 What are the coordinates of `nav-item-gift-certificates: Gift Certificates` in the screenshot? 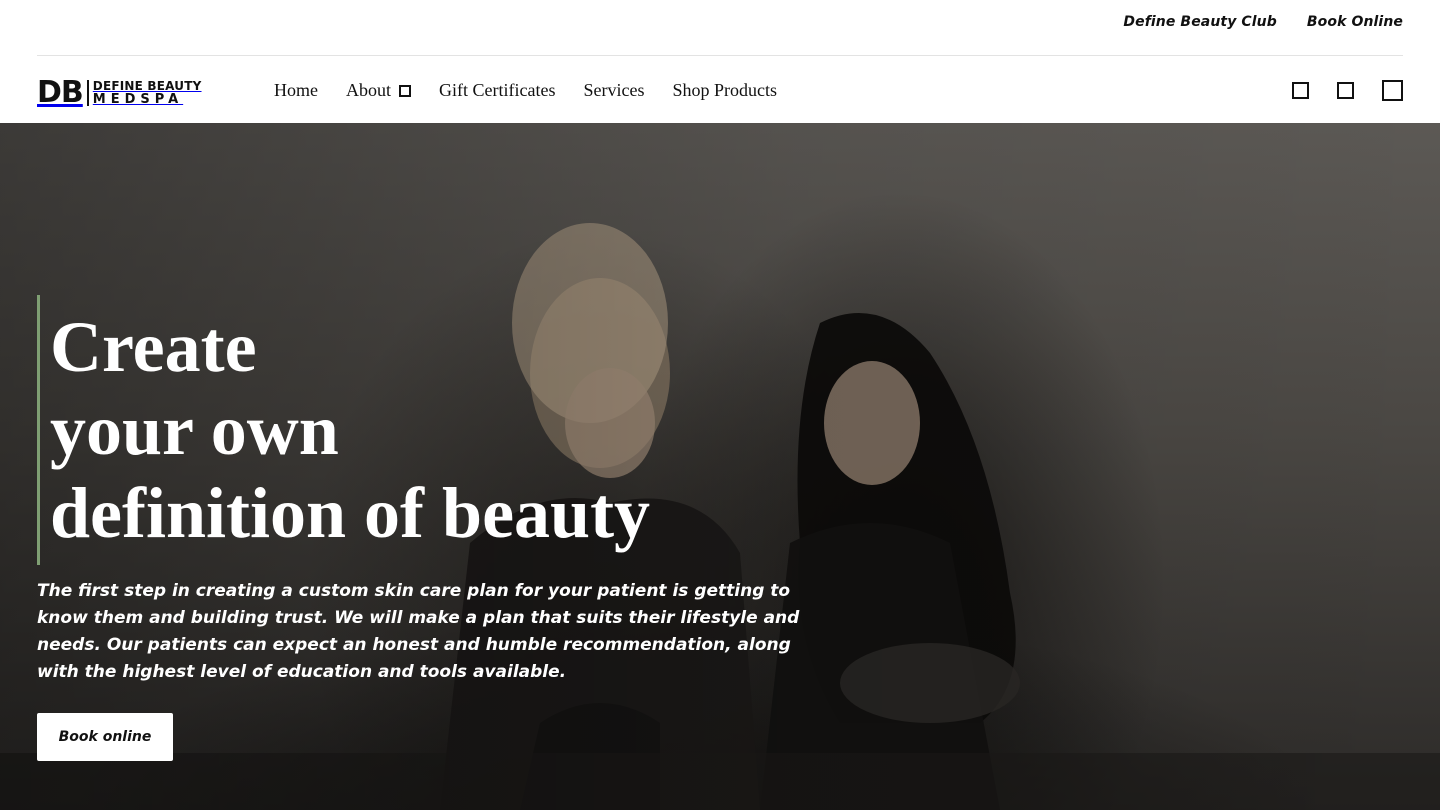 It's located at (497, 90).